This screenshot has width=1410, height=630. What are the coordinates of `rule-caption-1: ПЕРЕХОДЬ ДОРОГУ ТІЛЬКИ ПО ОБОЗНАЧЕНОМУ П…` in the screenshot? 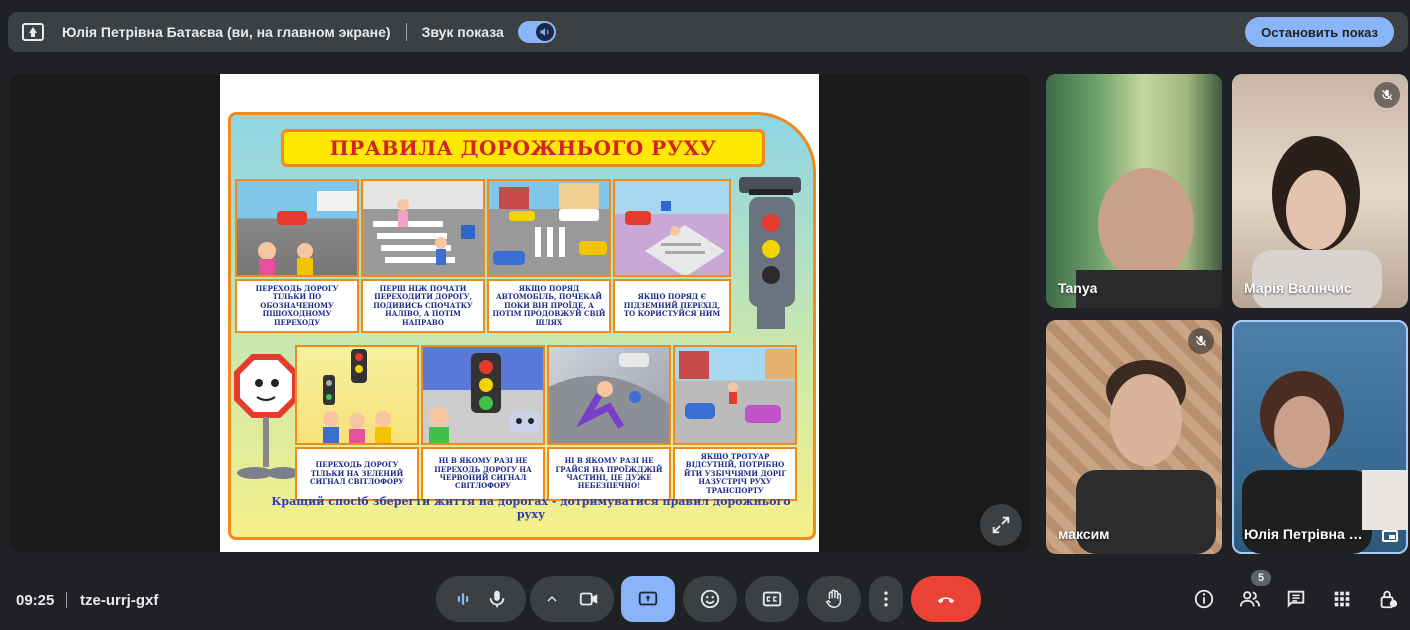 It's located at (297, 306).